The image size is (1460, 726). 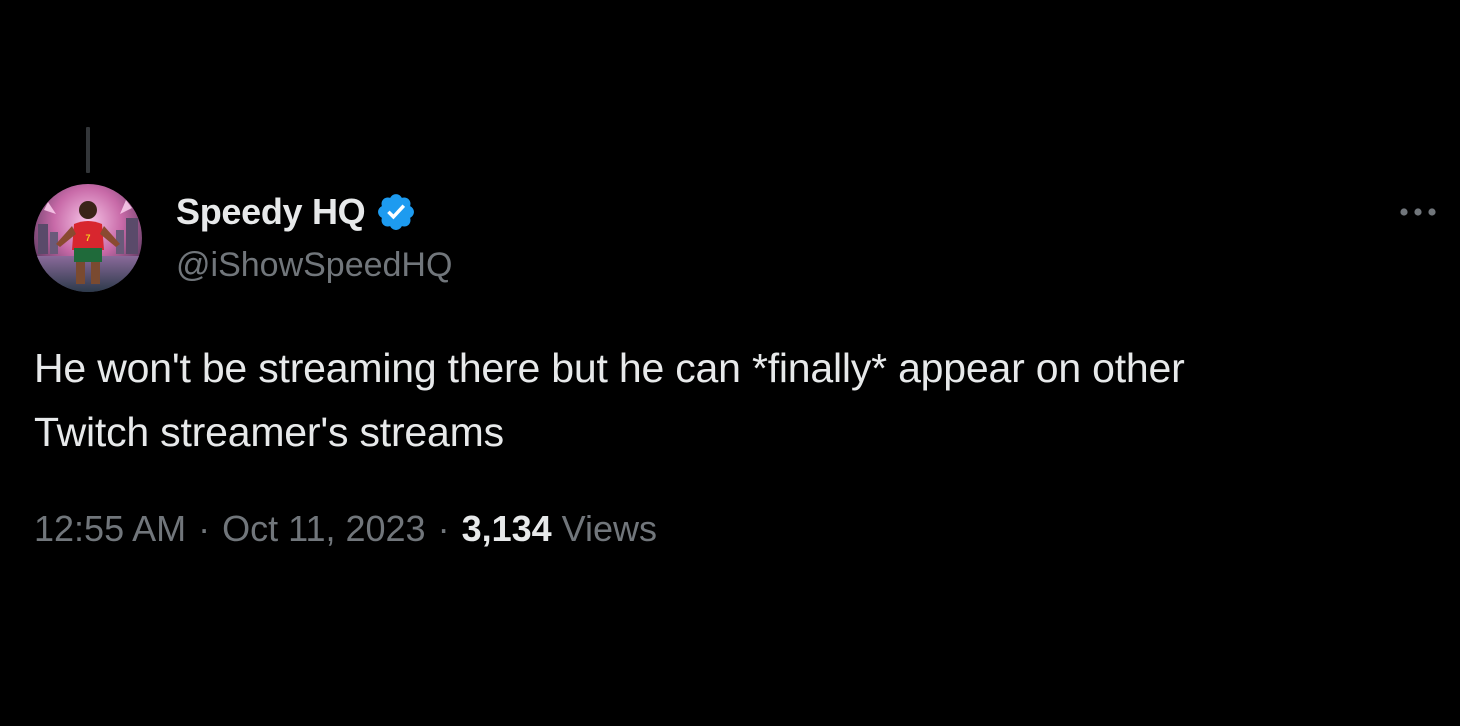 I want to click on avatar: 7, so click(x=88, y=238).